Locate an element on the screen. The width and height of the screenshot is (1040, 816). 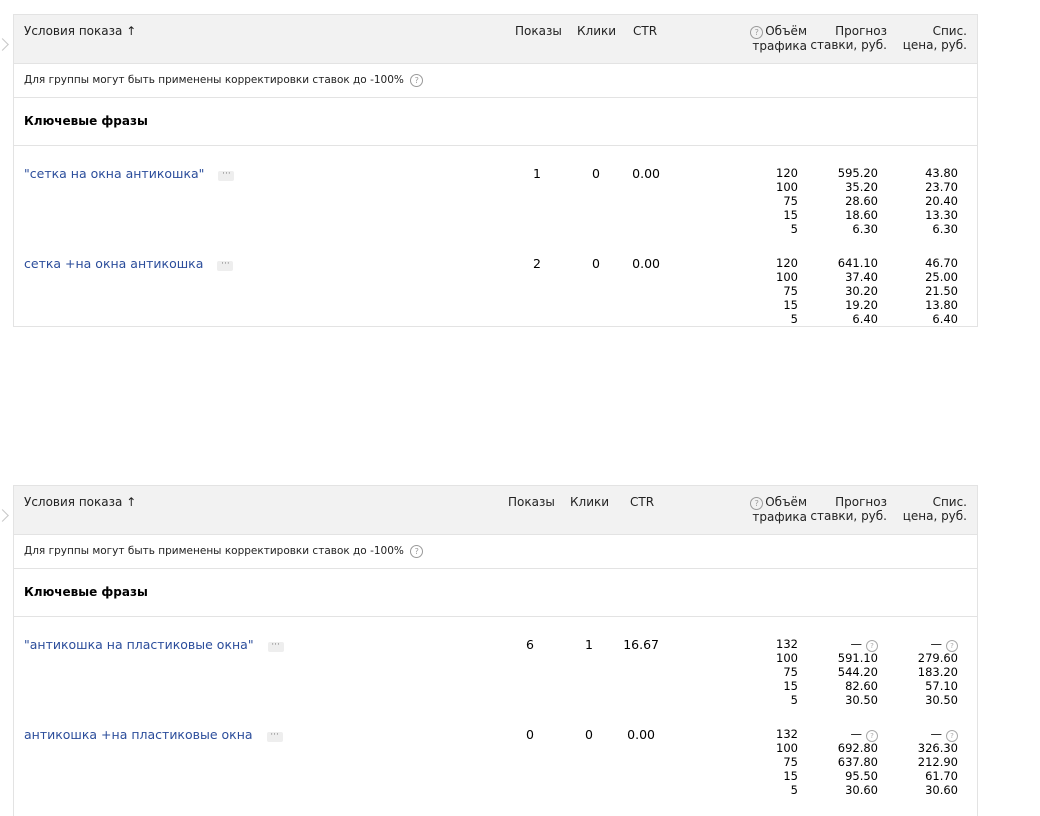
forecast-values: —? 692.80 637.80 95.50 30.60 is located at coordinates (857, 762).